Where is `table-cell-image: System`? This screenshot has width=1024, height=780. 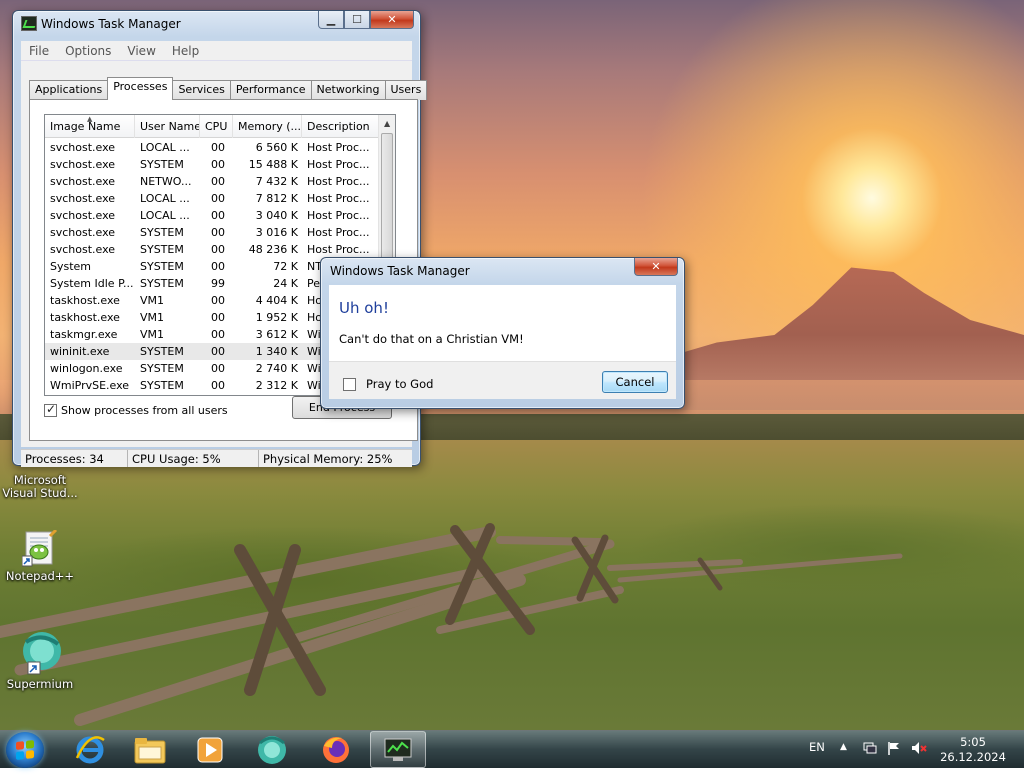 table-cell-image: System is located at coordinates (71, 266).